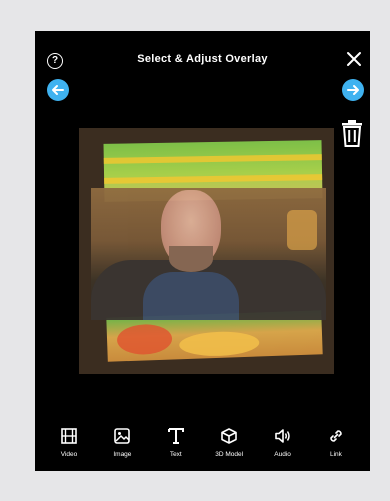  Describe the element at coordinates (122, 436) in the screenshot. I see `image-icon` at that location.